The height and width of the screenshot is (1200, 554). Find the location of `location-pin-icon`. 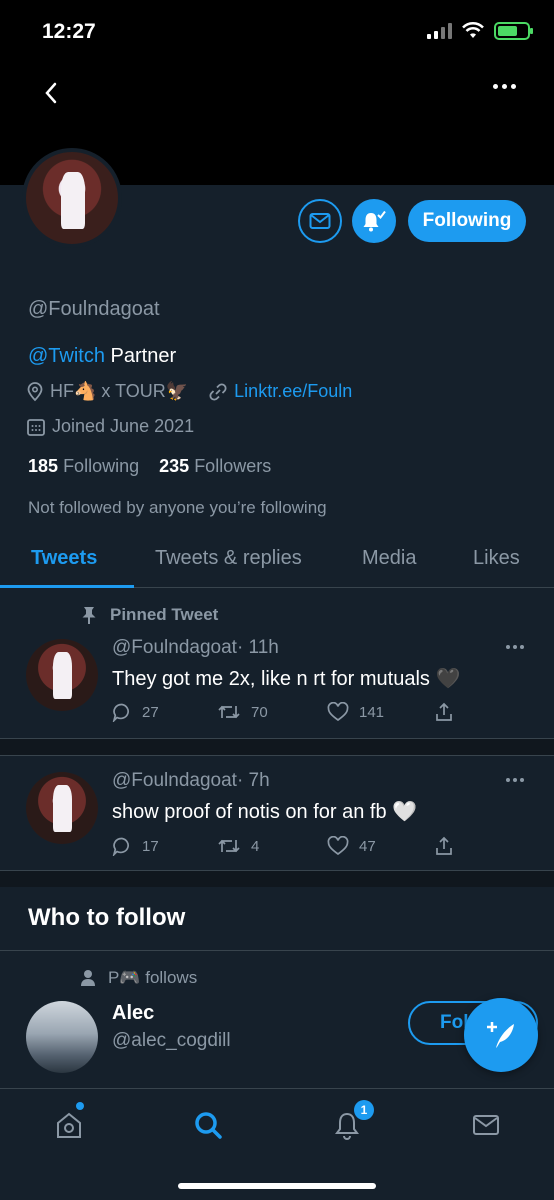

location-pin-icon is located at coordinates (35, 391).